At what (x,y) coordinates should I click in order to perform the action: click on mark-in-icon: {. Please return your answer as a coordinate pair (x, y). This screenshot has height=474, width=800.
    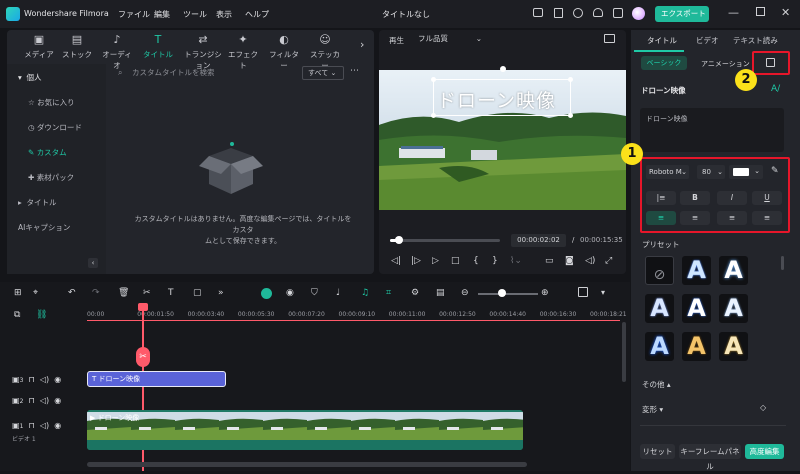
    Looking at the image, I should click on (476, 261).